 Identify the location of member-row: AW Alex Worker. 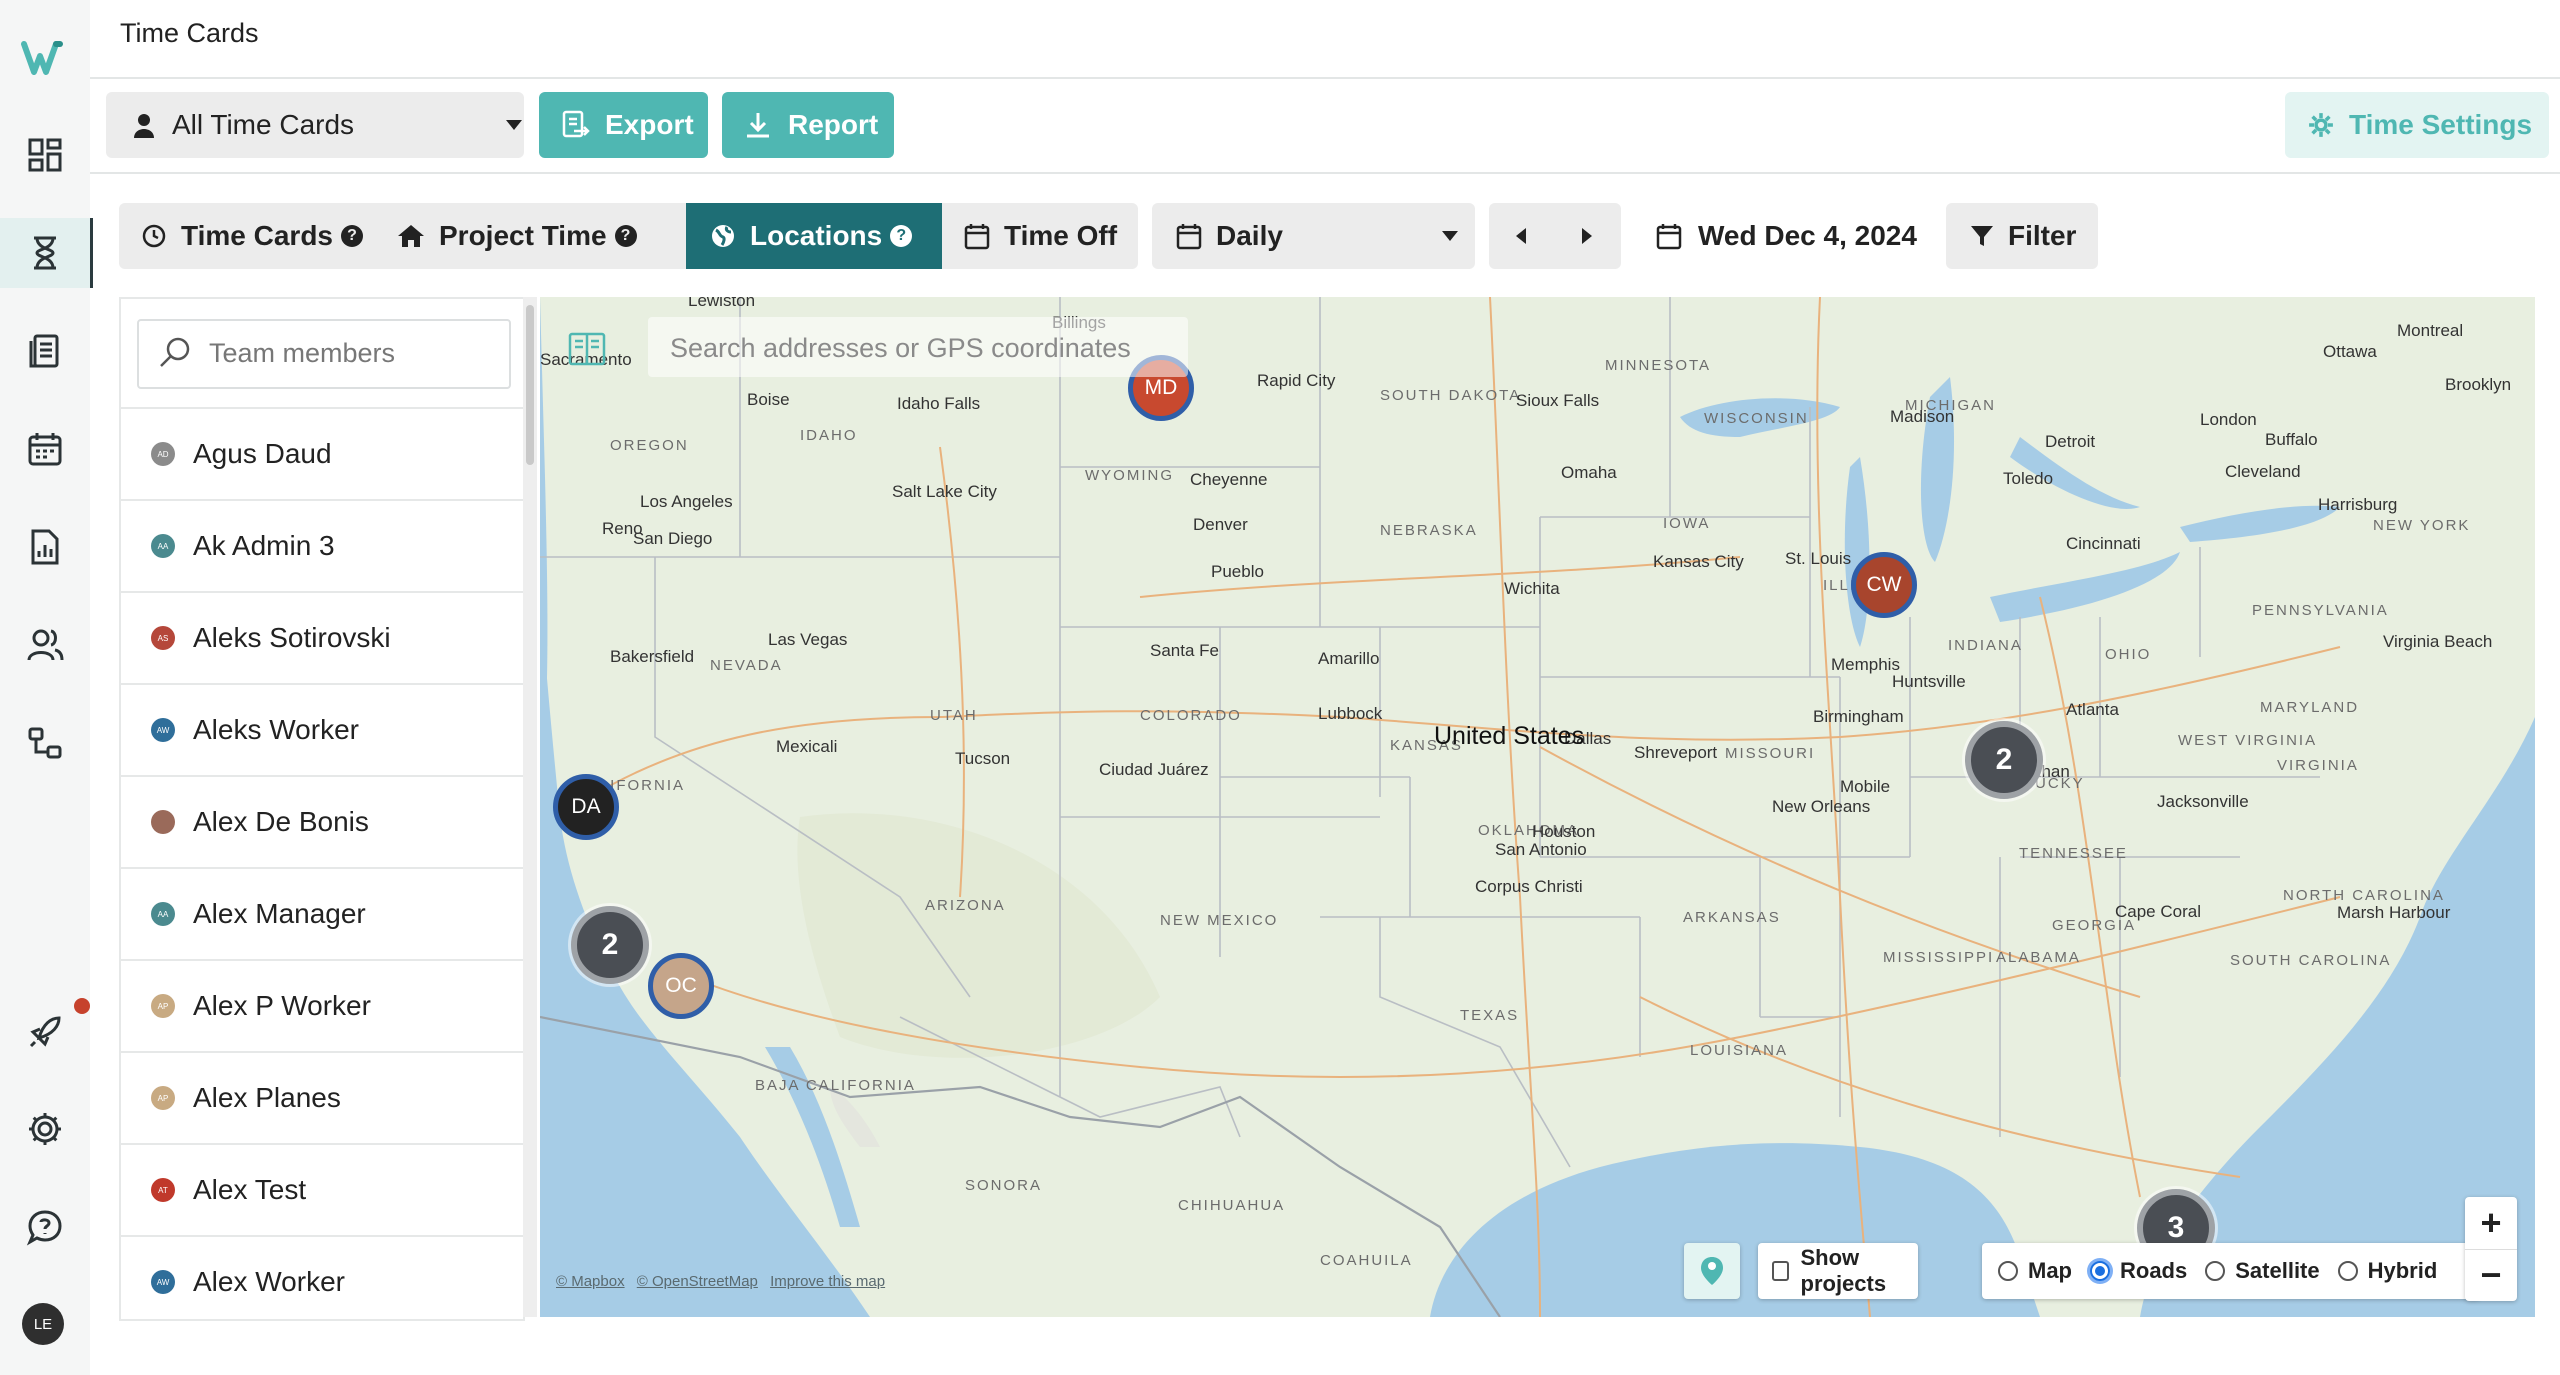
(322, 1277).